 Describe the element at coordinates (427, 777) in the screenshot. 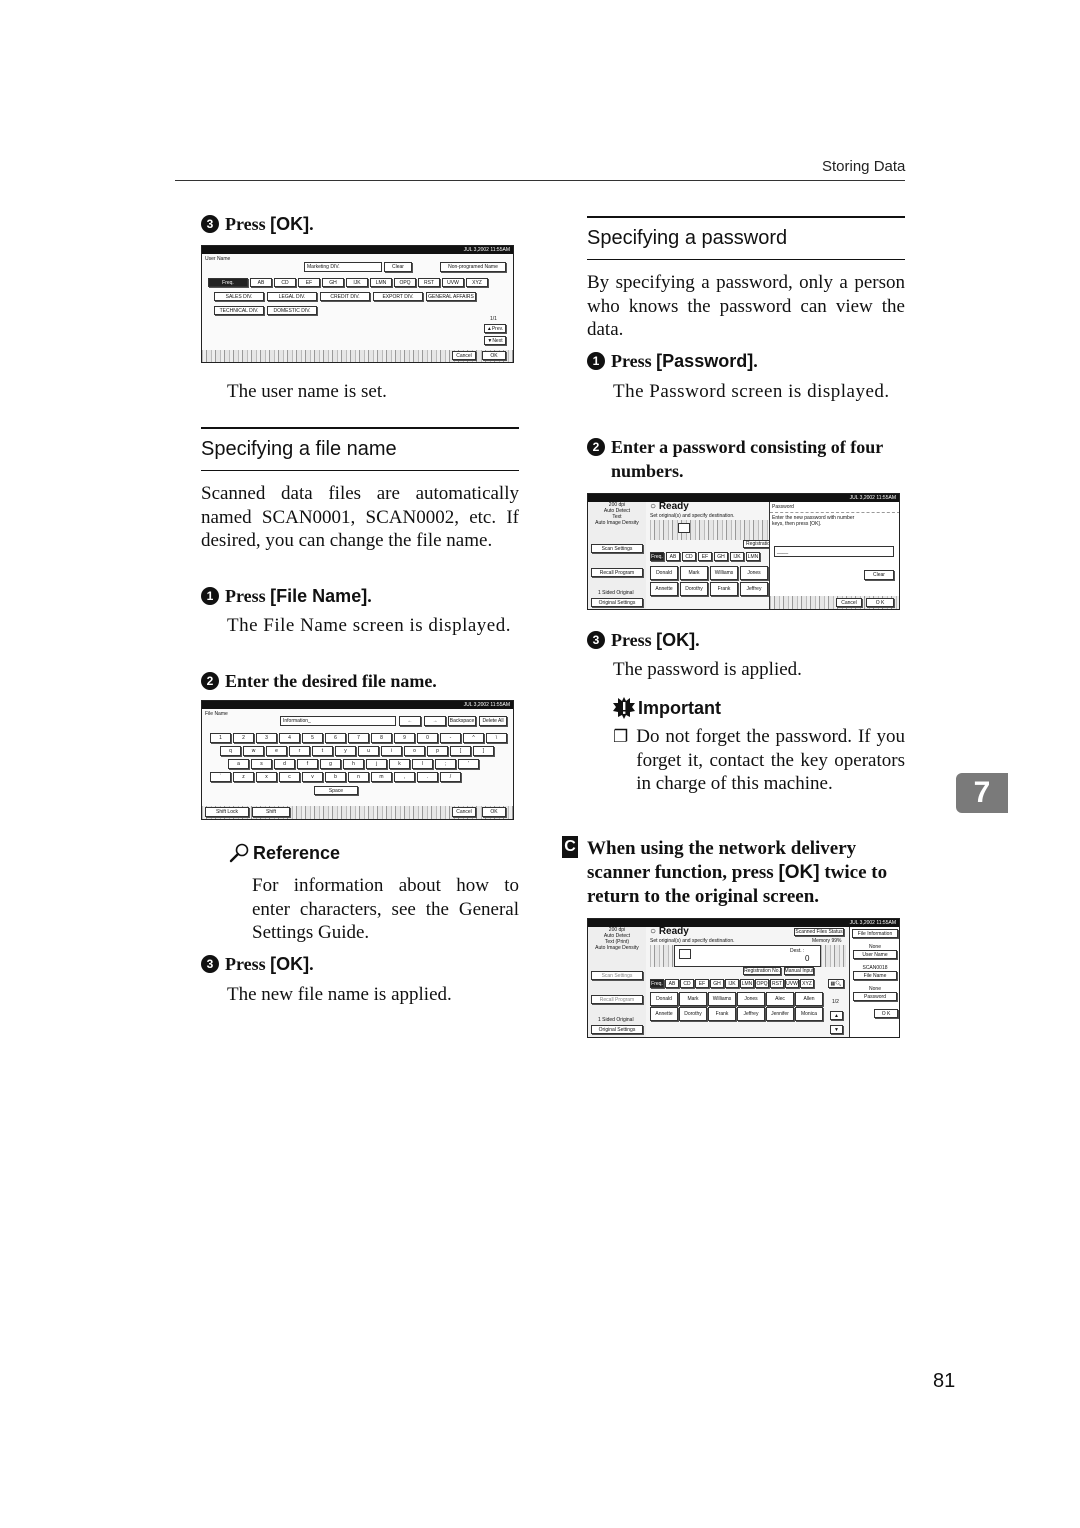

I see `keyboard-key: .` at that location.